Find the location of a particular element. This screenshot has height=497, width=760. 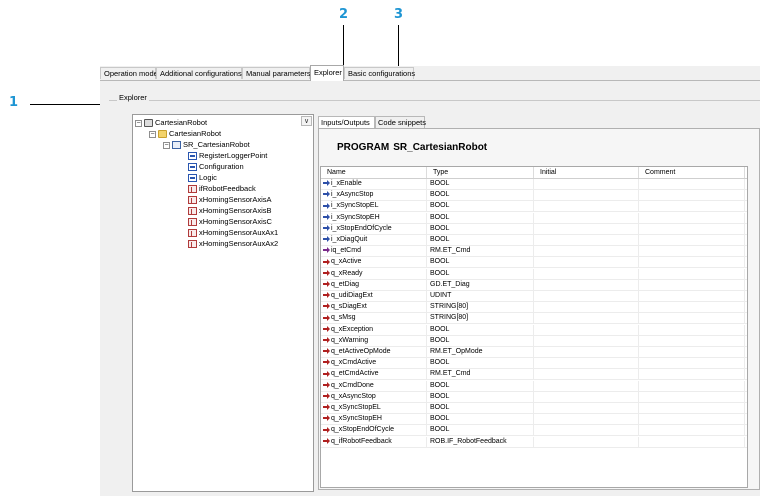

table-row: q_xStopEndOfCycle BOOL is located at coordinates (534, 431).